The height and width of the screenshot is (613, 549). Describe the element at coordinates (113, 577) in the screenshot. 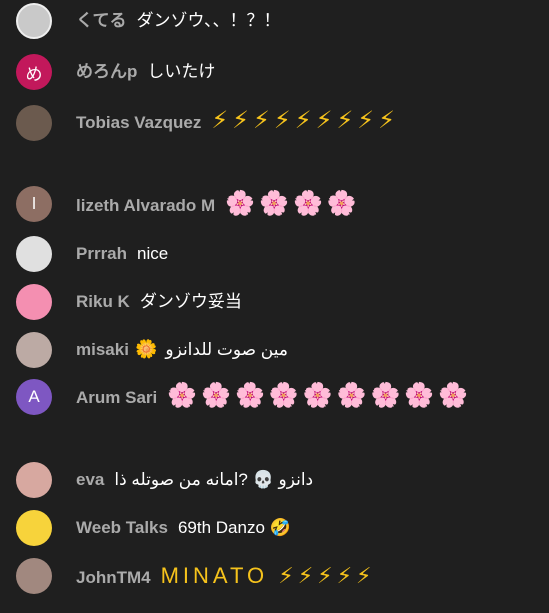

I see `author-name: JohnTM4` at that location.